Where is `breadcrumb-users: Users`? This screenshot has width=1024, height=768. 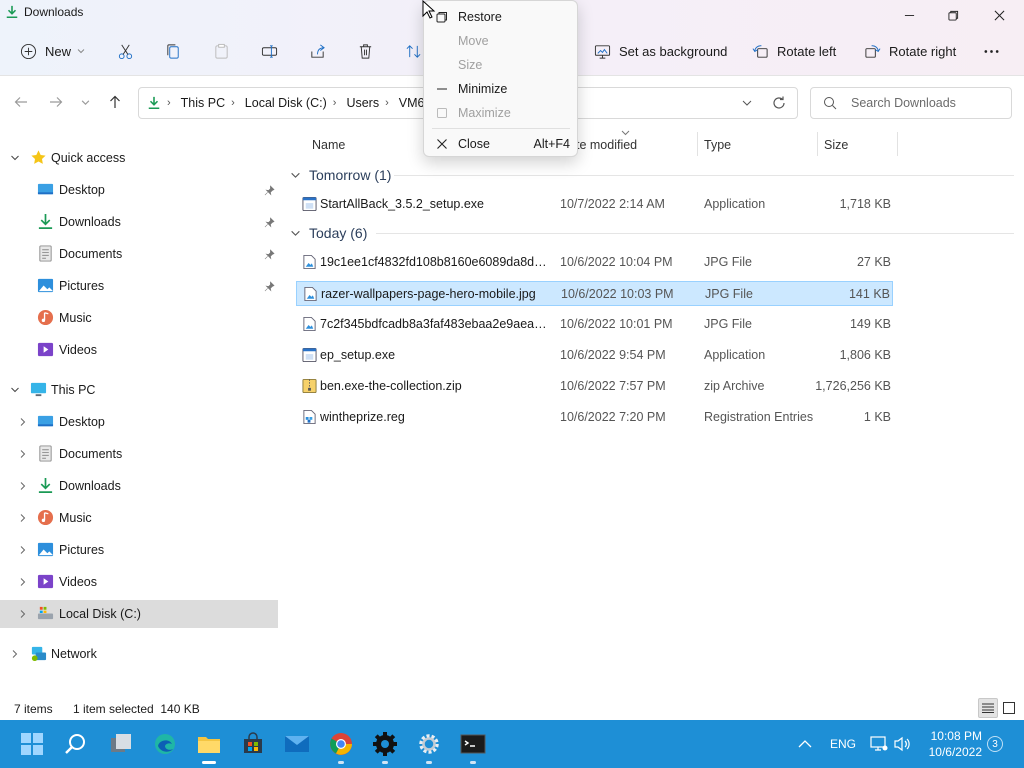
breadcrumb-users: Users is located at coordinates (362, 103).